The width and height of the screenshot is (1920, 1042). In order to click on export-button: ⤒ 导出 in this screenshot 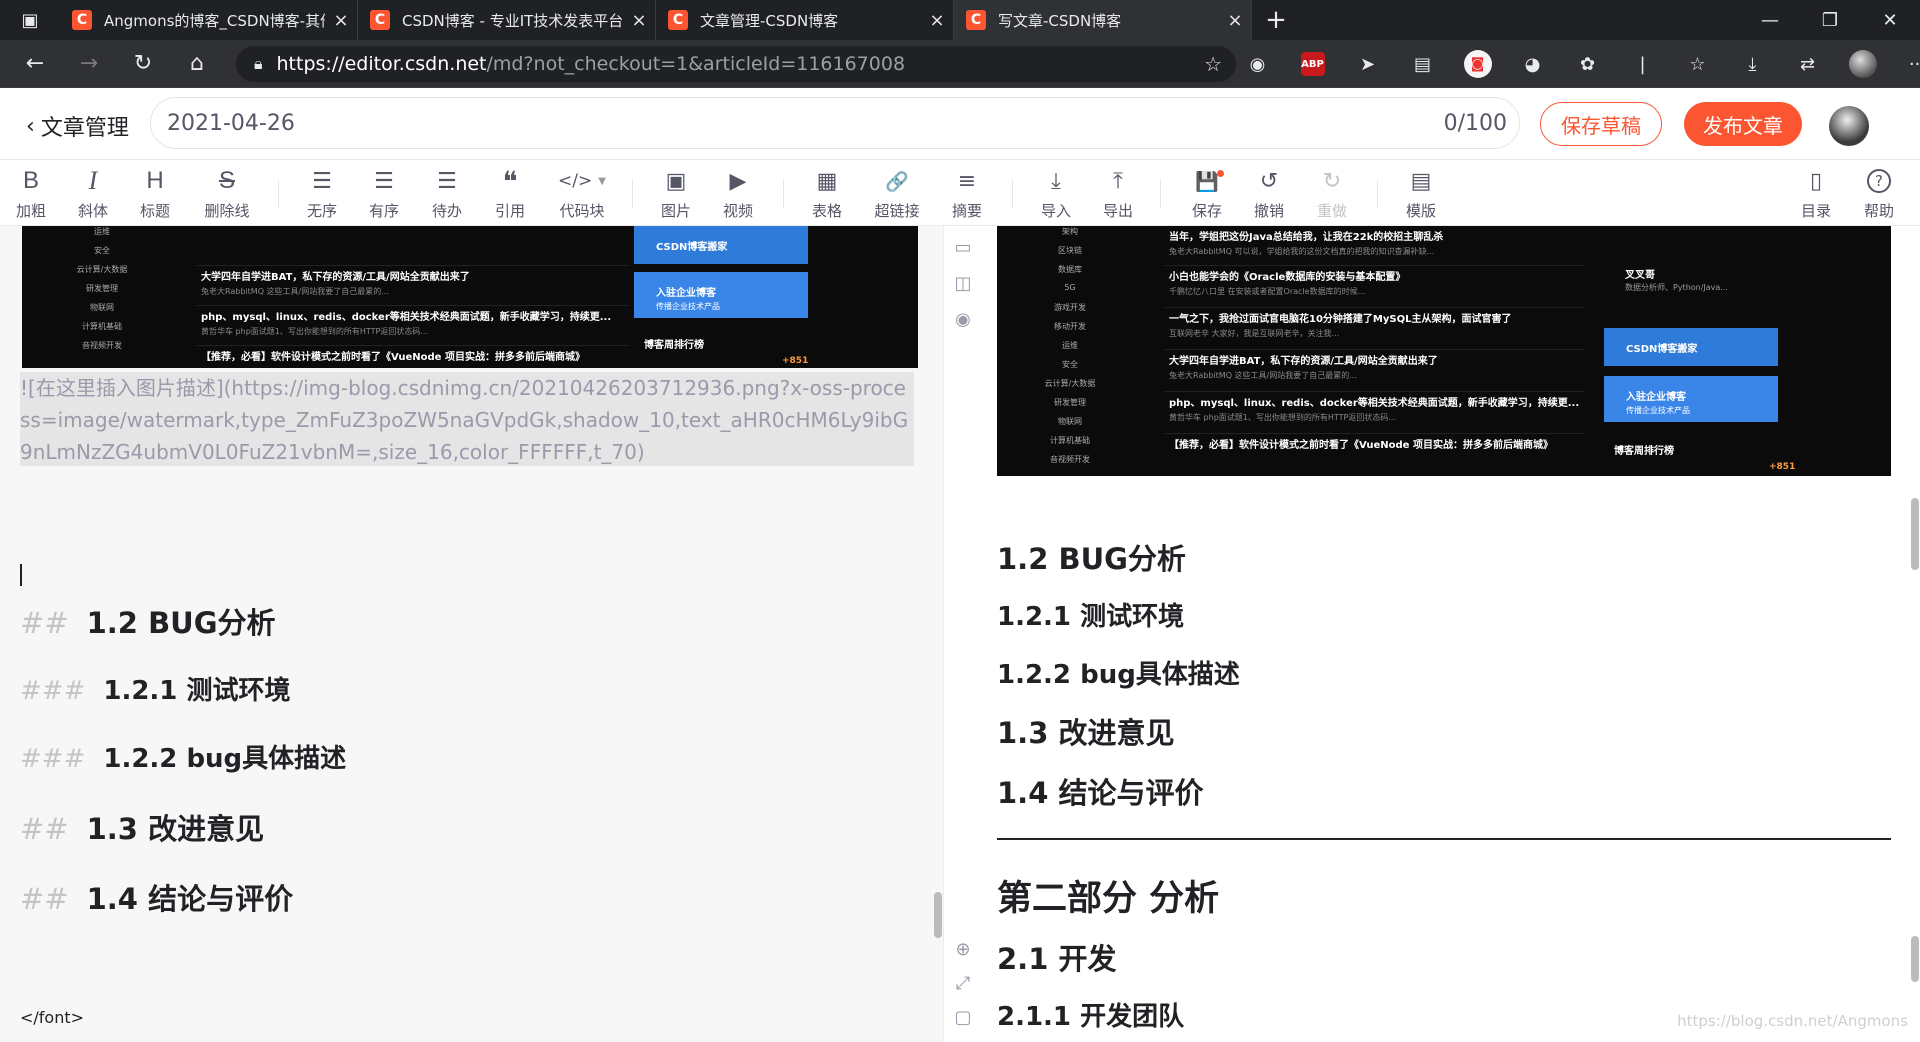, I will do `click(1118, 193)`.